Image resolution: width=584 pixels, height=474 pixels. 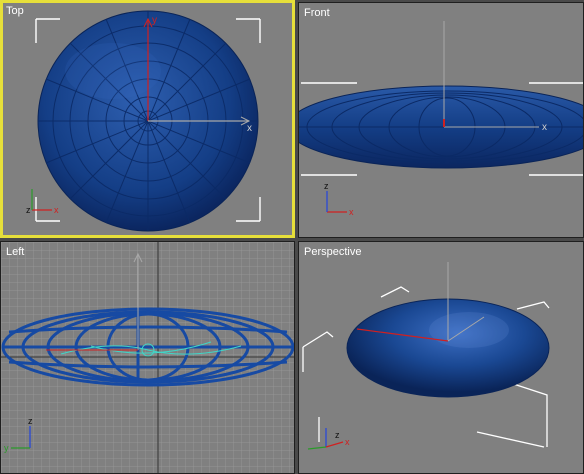 What do you see at coordinates (6, 448) in the screenshot?
I see `tripod-y-label: y` at bounding box center [6, 448].